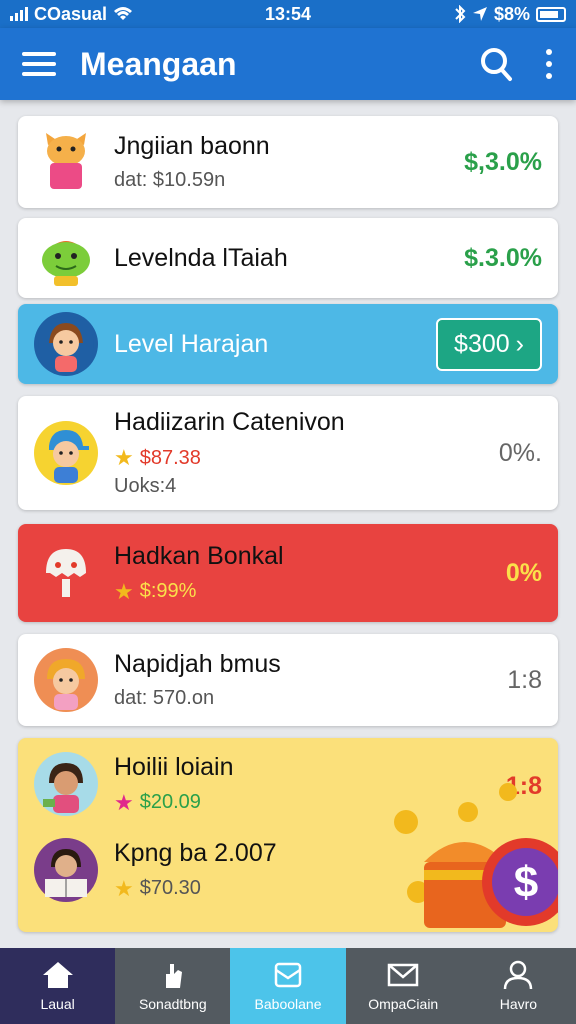  What do you see at coordinates (288, 680) in the screenshot?
I see `list-item: Napidjah bmus dat: 570.on 1:8` at bounding box center [288, 680].